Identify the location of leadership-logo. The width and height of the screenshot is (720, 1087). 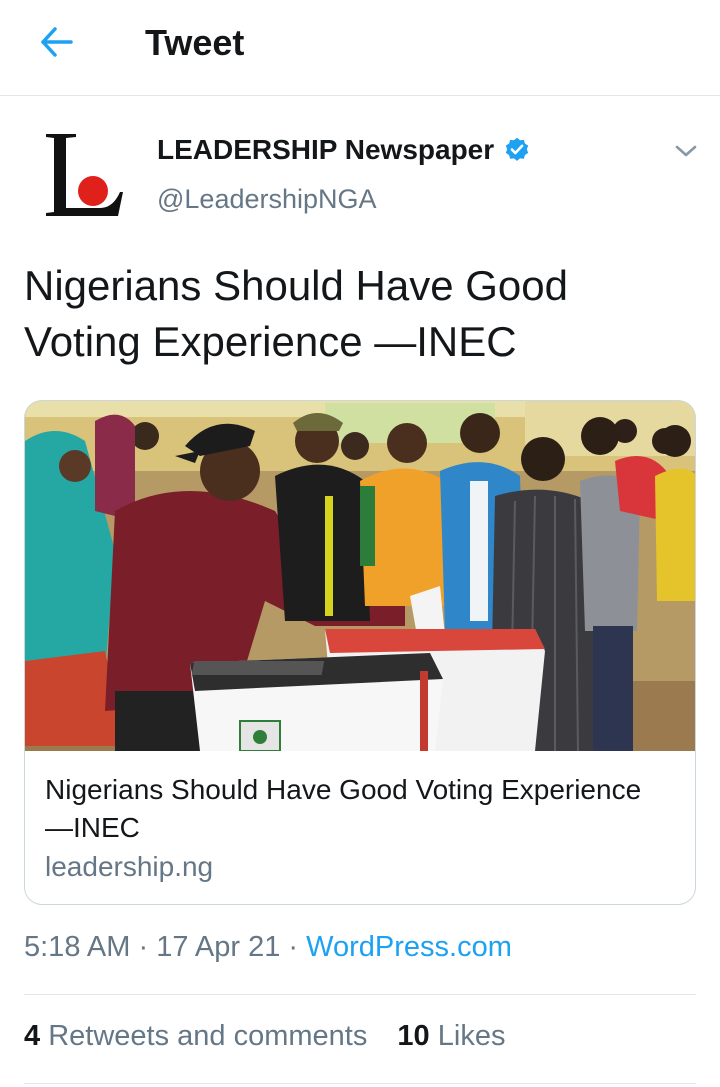
(84, 175).